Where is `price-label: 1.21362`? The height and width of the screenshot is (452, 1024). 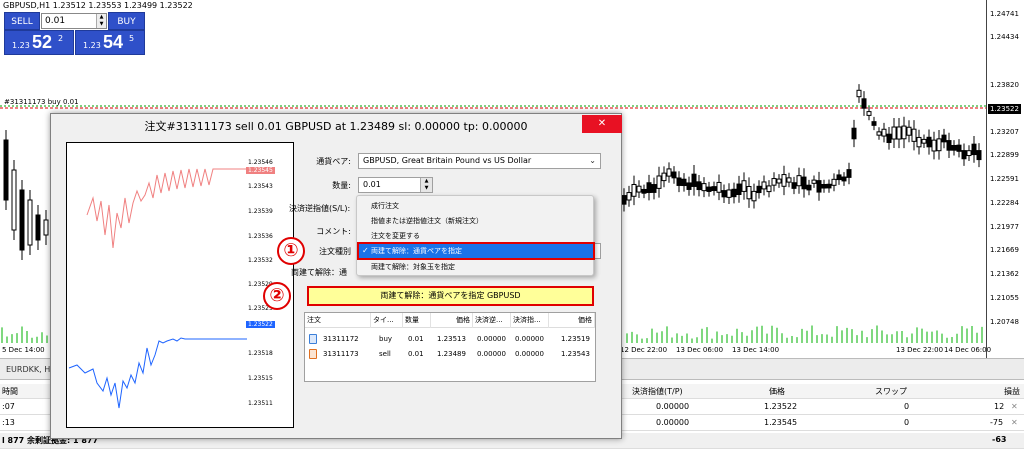
price-label: 1.21362 is located at coordinates (1004, 274).